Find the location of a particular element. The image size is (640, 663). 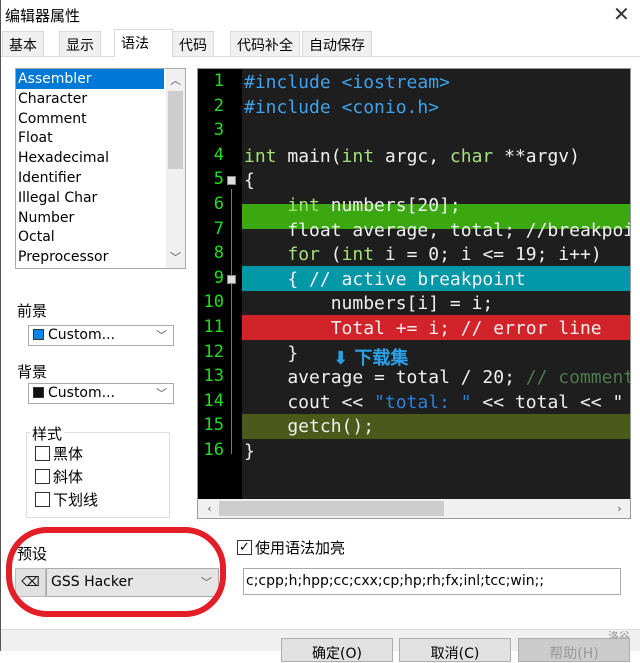

line-number: 13 is located at coordinates (213, 376).